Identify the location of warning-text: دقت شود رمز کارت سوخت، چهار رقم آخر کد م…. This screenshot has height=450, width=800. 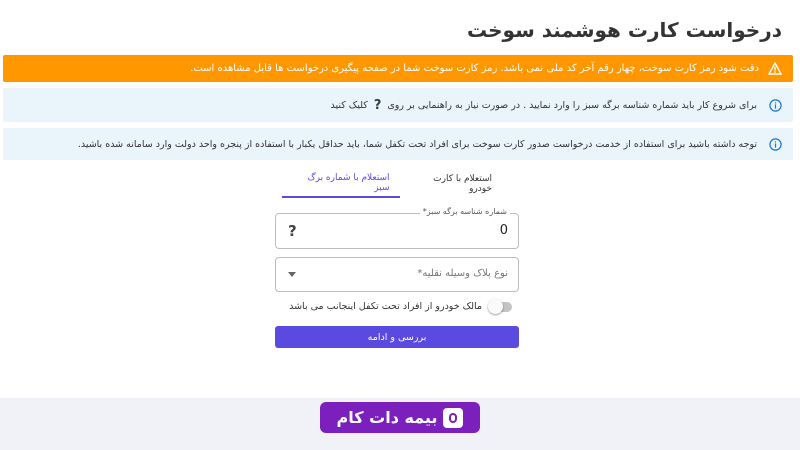
(474, 68).